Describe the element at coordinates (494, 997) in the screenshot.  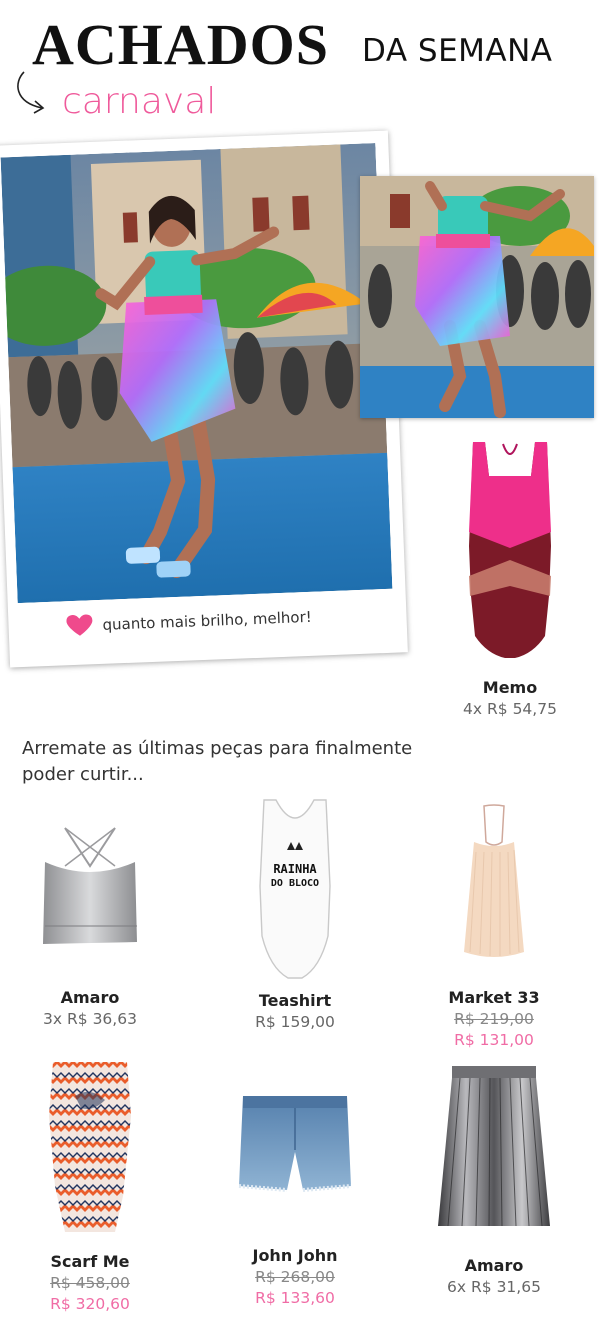
I see `product-brand: Market 33` at that location.